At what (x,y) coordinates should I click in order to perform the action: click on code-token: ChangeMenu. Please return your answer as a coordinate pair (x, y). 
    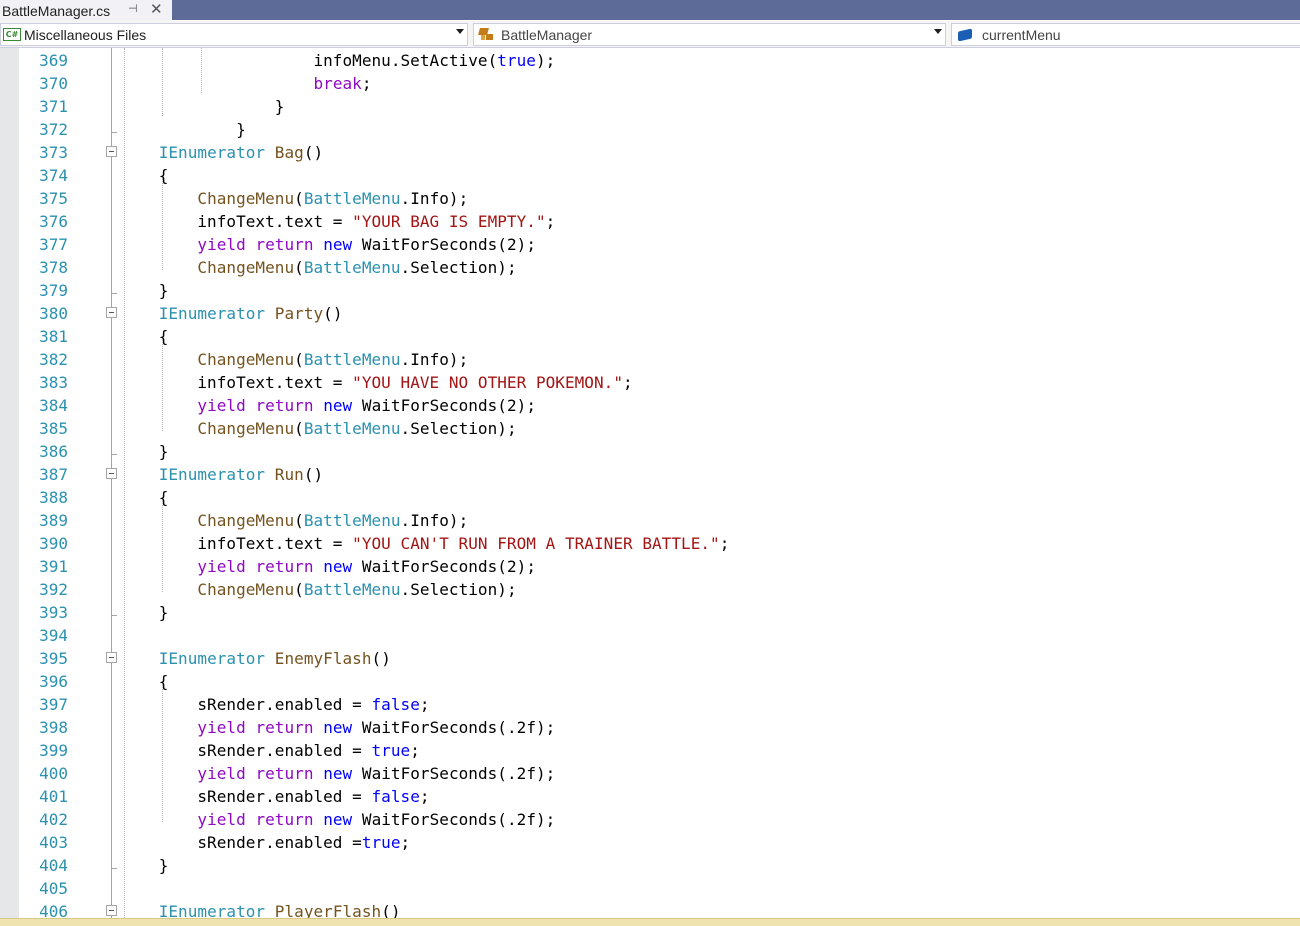
    Looking at the image, I should click on (246, 198).